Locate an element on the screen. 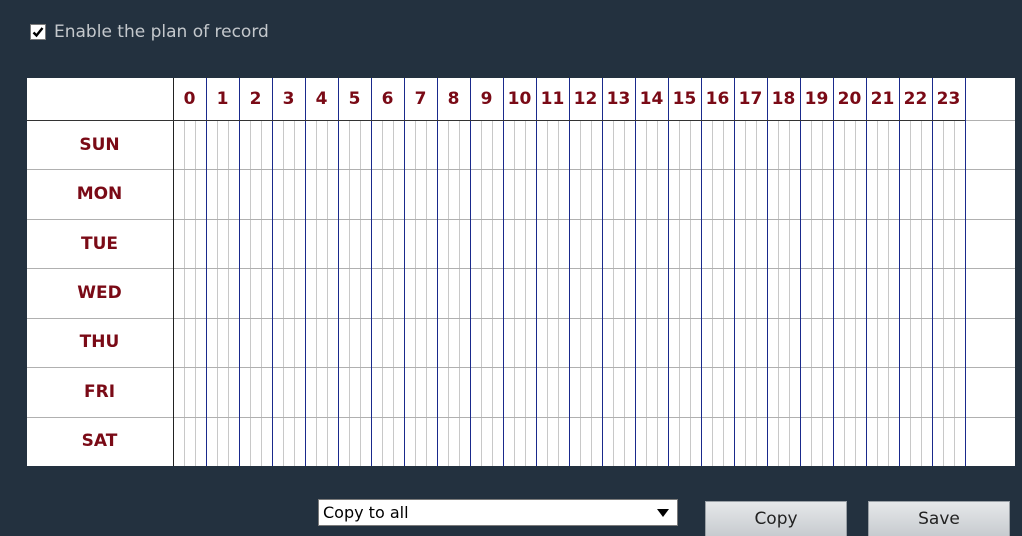  hour-label: 8 is located at coordinates (453, 99).